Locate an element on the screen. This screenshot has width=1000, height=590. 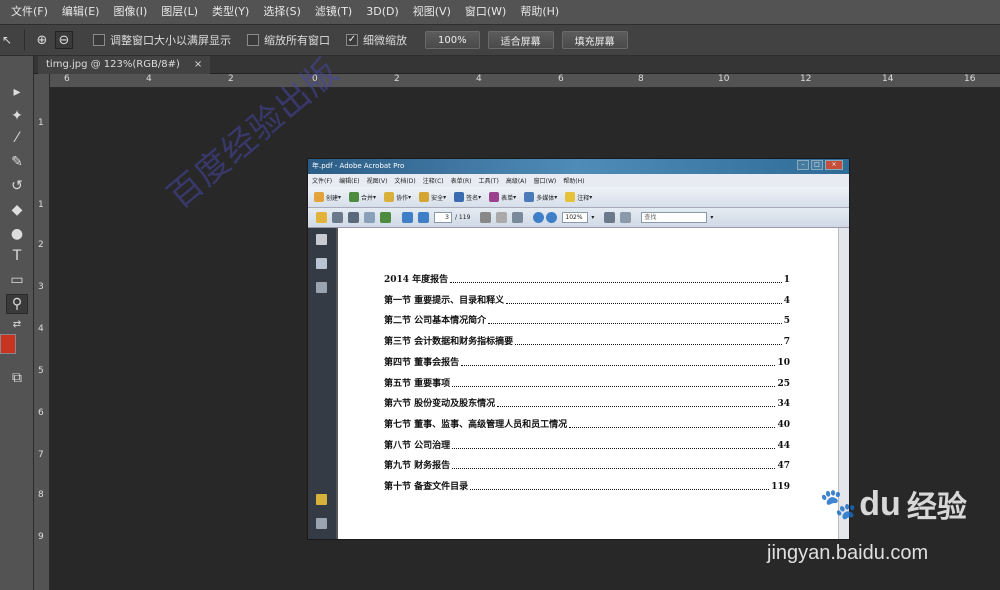
ruler-label: 9 is located at coordinates (41, 537).